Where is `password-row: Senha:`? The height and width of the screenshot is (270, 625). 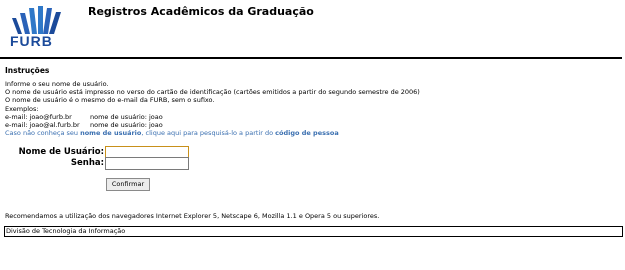
password-row: Senha: is located at coordinates (150, 163).